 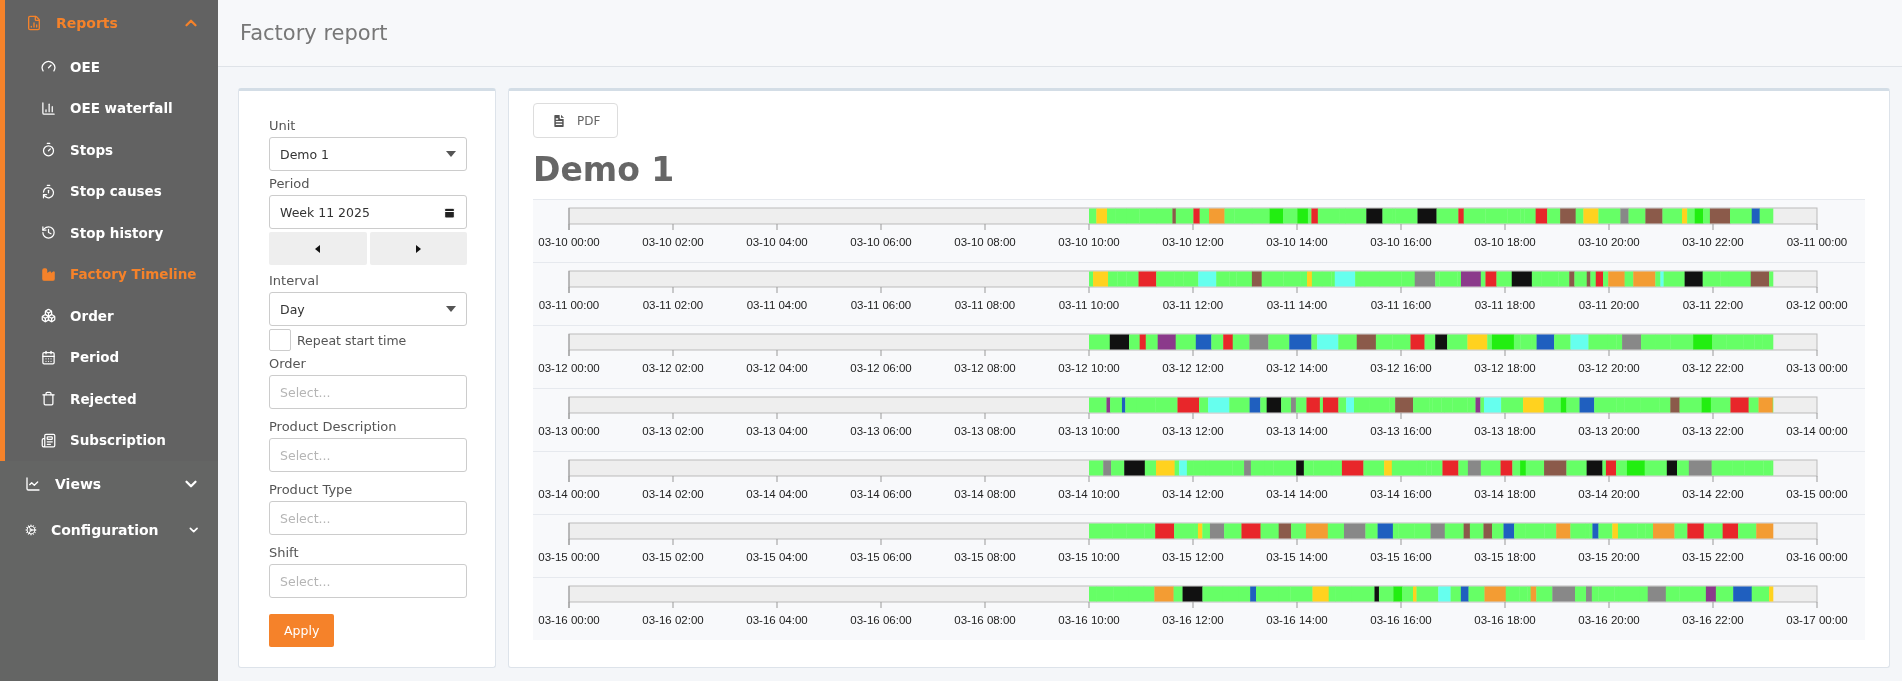 What do you see at coordinates (673, 620) in the screenshot?
I see `tick-label: 03-16 02:00` at bounding box center [673, 620].